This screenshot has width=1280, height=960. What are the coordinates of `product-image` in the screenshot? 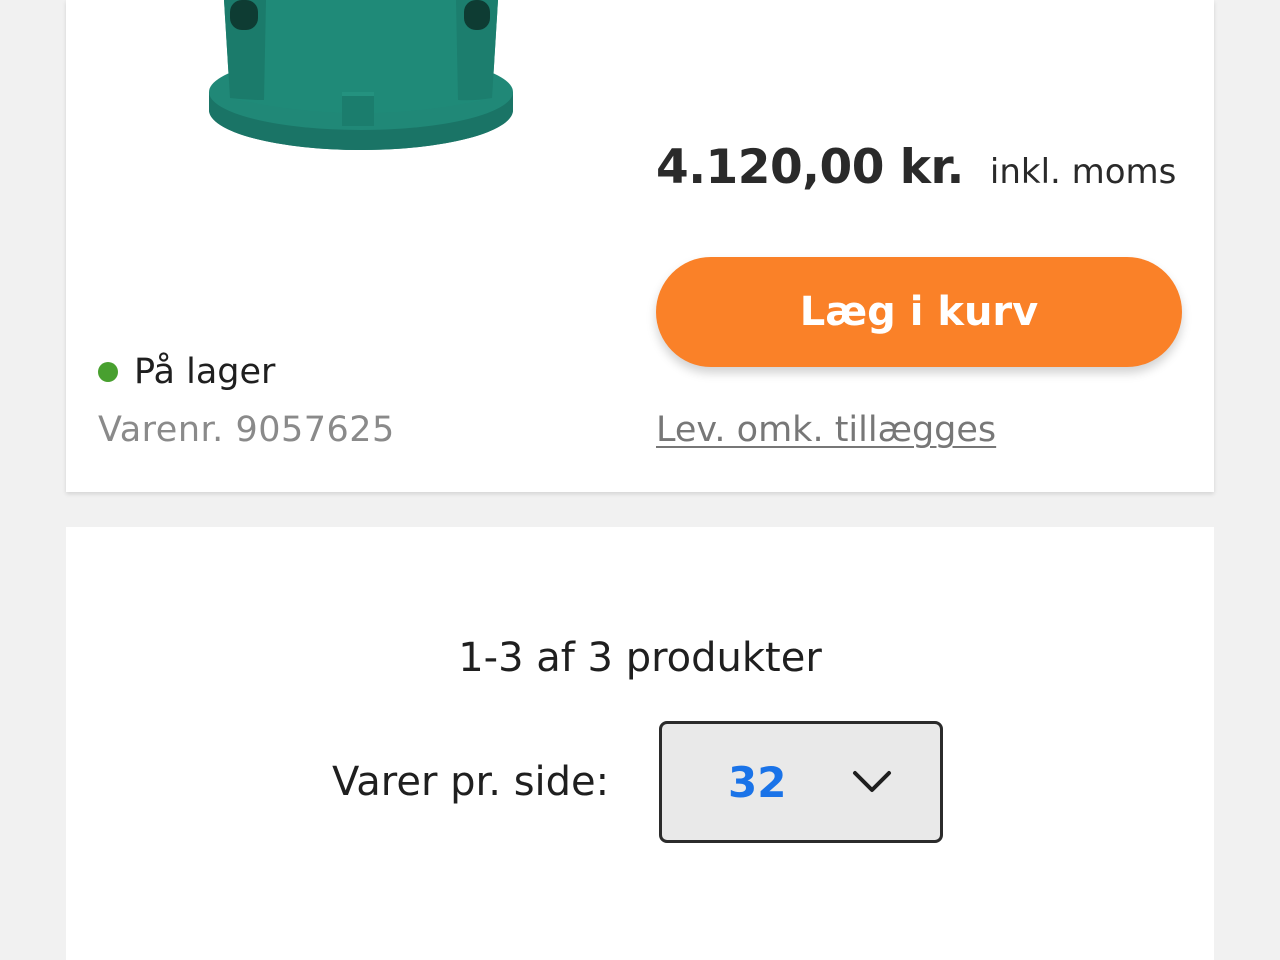 It's located at (361, 80).